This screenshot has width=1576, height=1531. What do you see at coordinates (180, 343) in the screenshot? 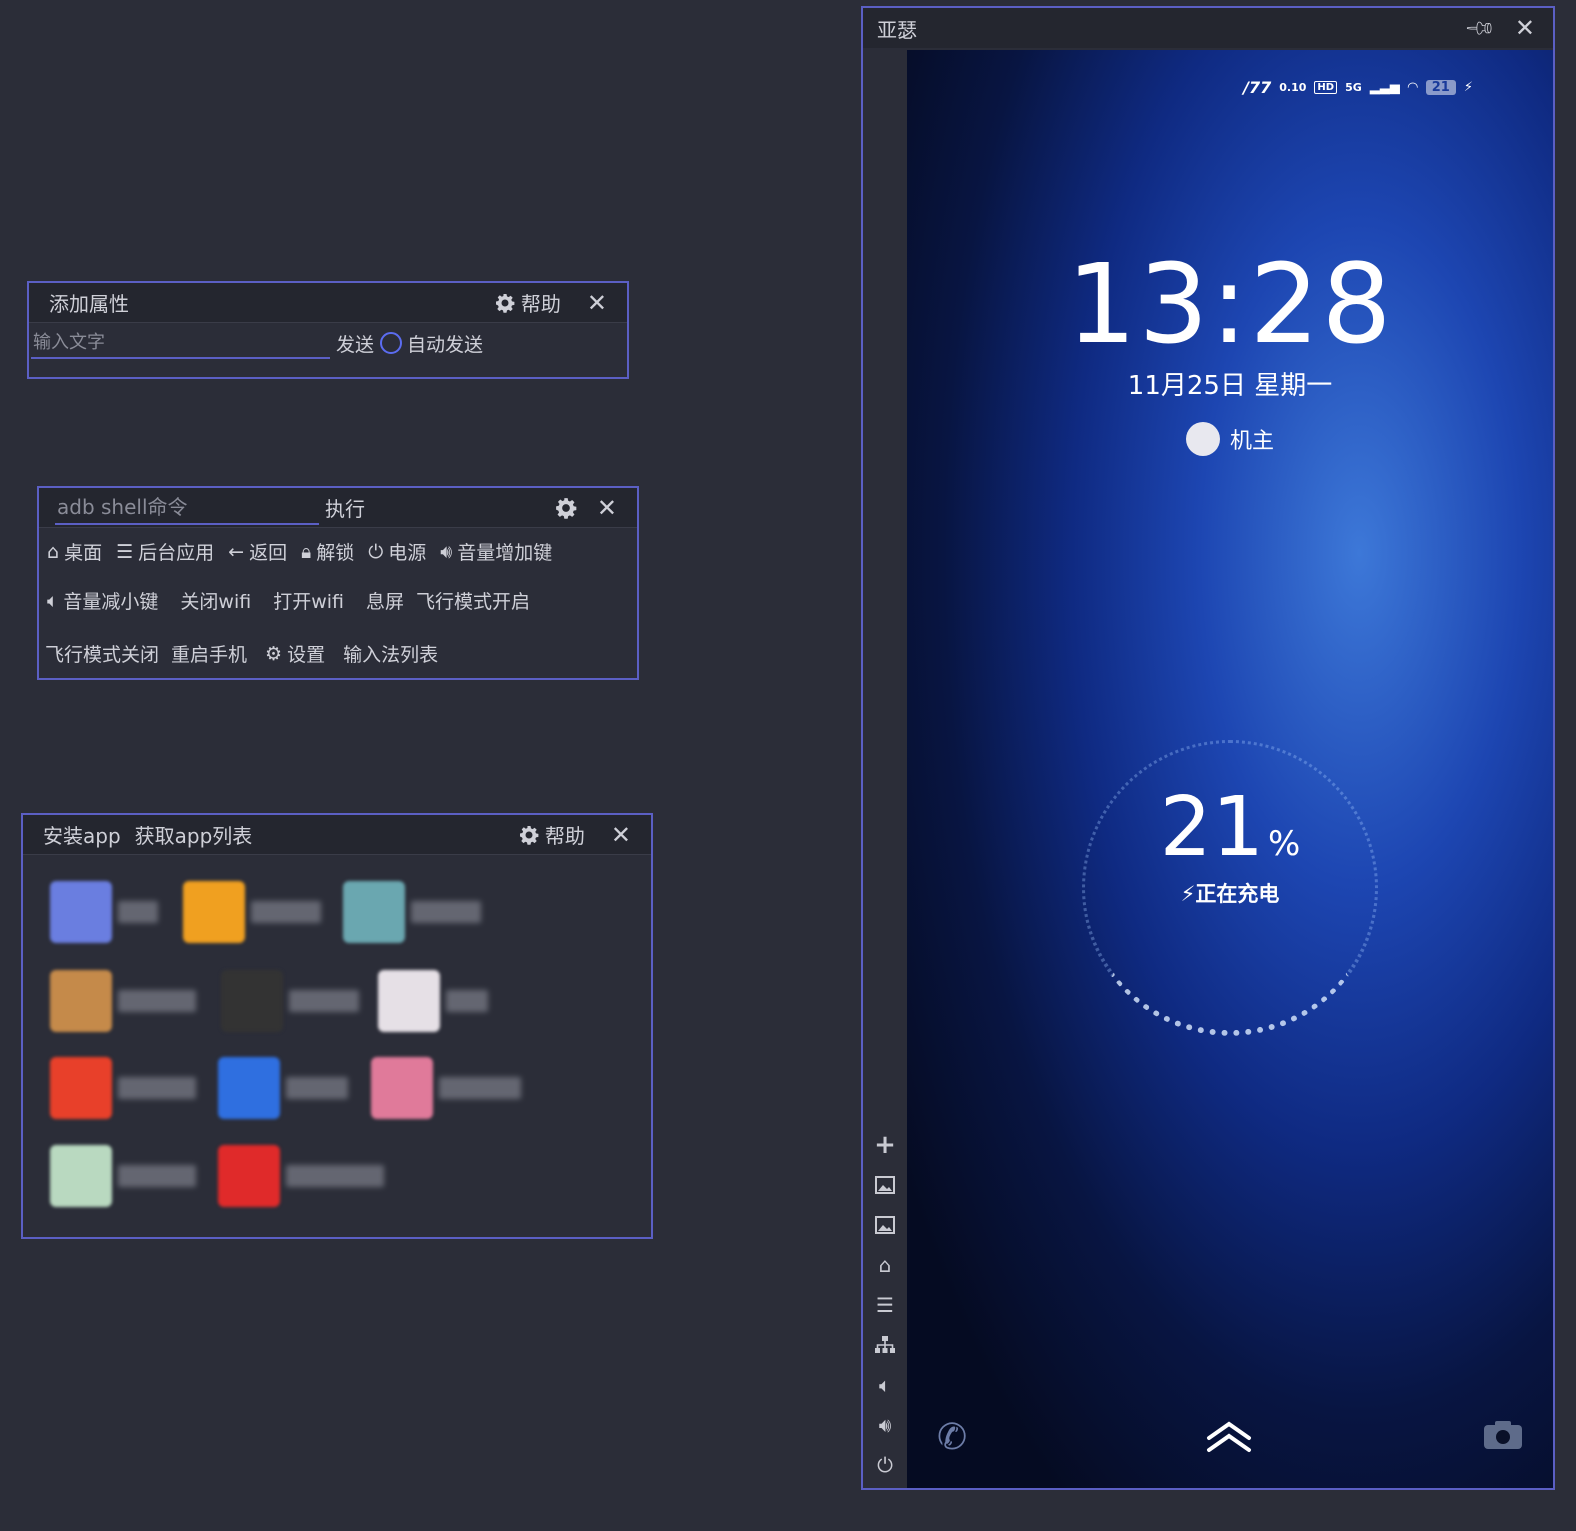
I see `text-input` at bounding box center [180, 343].